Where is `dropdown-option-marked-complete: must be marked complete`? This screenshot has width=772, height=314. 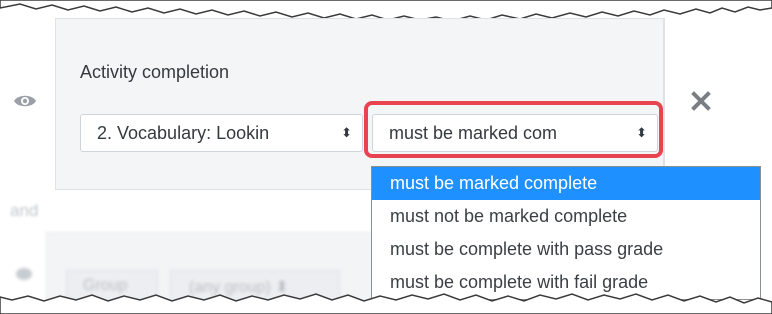 dropdown-option-marked-complete: must be marked complete is located at coordinates (566, 183).